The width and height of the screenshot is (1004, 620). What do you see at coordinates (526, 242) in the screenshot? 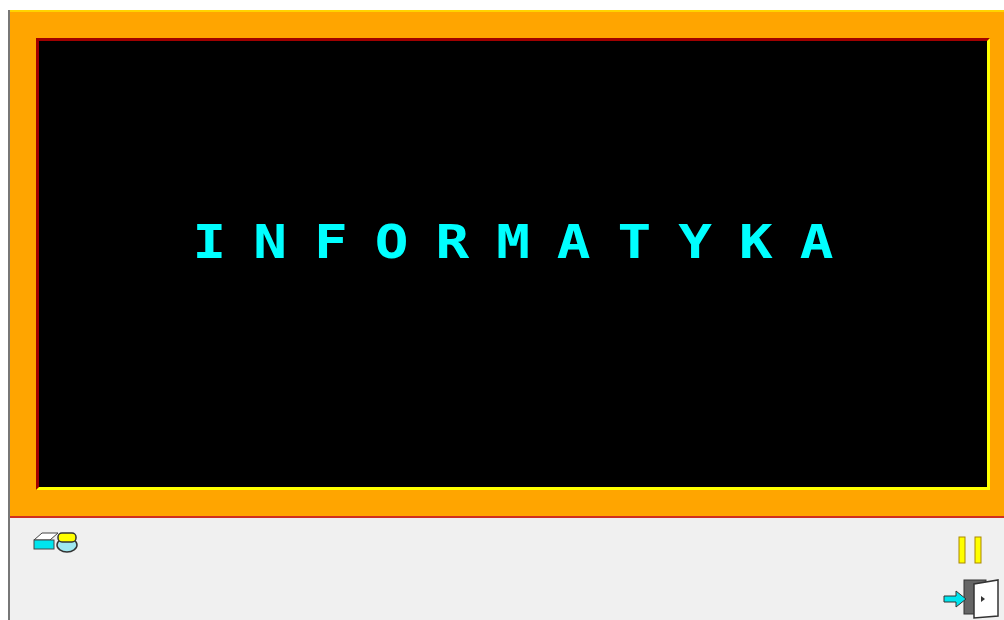
I see `screen-title: INFORMATYKA` at bounding box center [526, 242].